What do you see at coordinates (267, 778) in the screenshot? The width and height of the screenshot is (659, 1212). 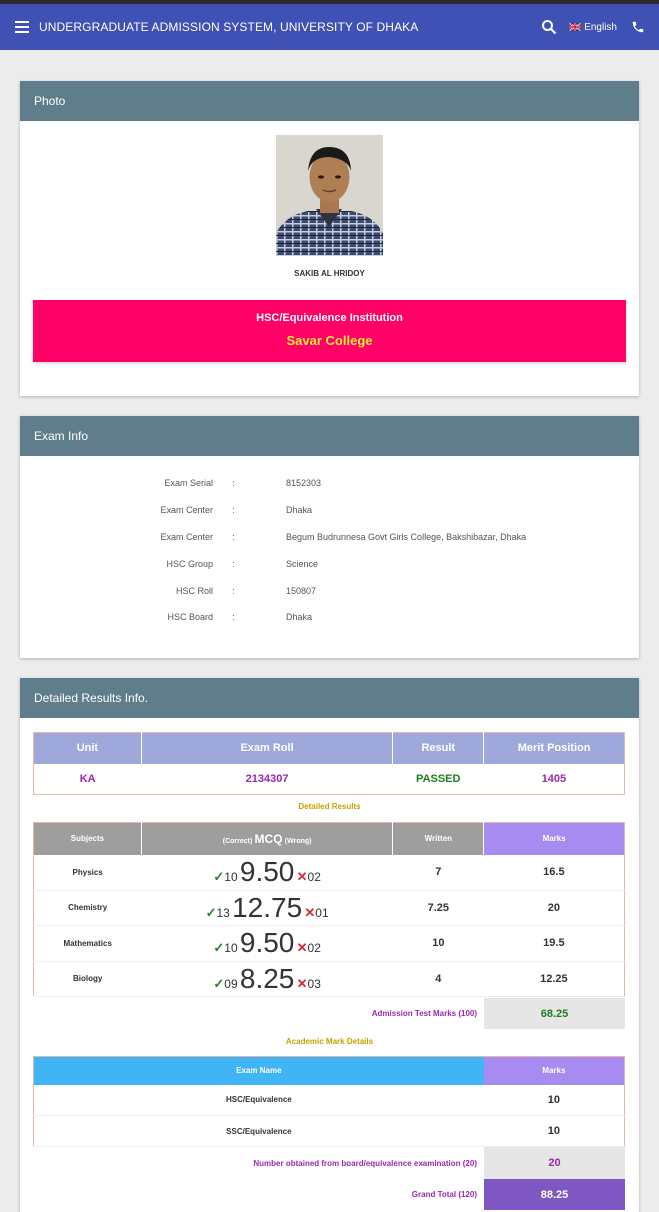 I see `exam-roll-value: 2134307` at bounding box center [267, 778].